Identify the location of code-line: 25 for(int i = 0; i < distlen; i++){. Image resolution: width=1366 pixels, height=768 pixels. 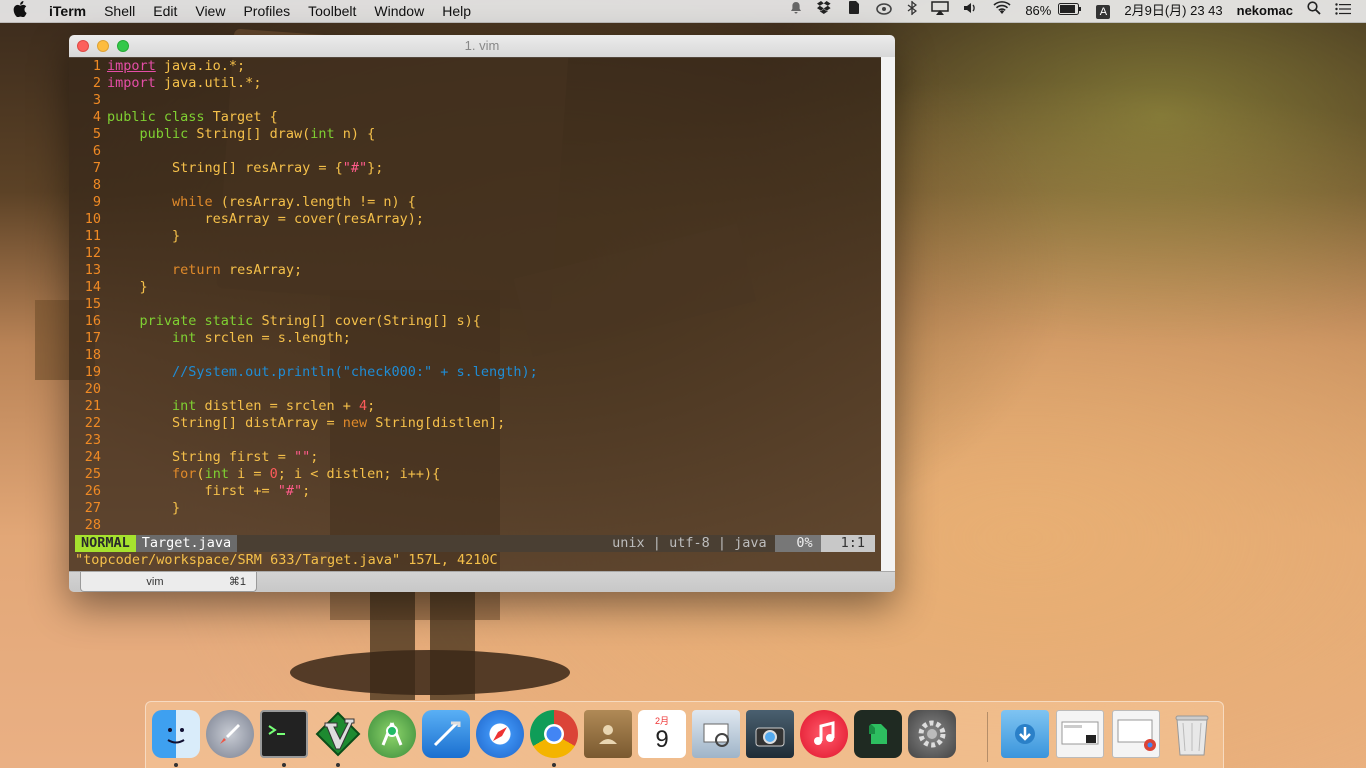
(306, 474).